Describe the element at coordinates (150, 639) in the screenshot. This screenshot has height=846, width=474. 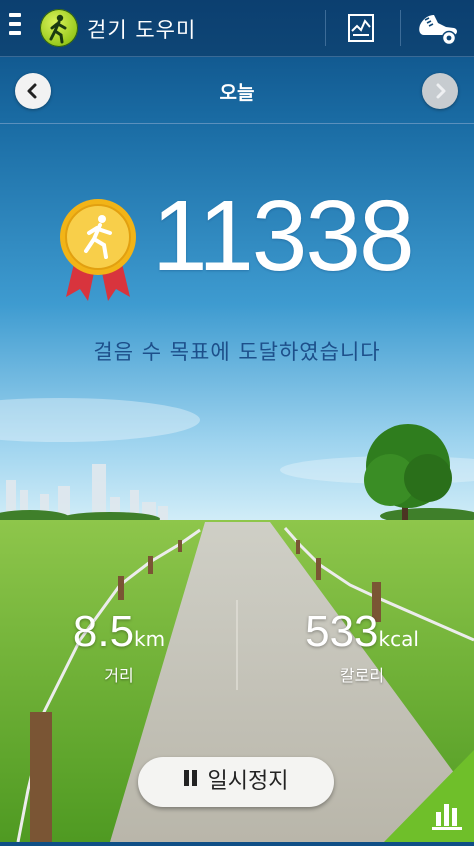
I see `distance-unit: km` at that location.